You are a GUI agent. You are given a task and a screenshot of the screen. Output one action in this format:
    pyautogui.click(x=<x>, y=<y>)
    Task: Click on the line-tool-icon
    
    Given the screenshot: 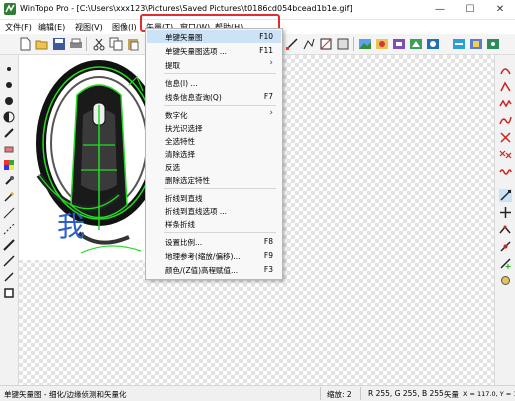 What is the action you would take?
    pyautogui.click(x=9, y=213)
    